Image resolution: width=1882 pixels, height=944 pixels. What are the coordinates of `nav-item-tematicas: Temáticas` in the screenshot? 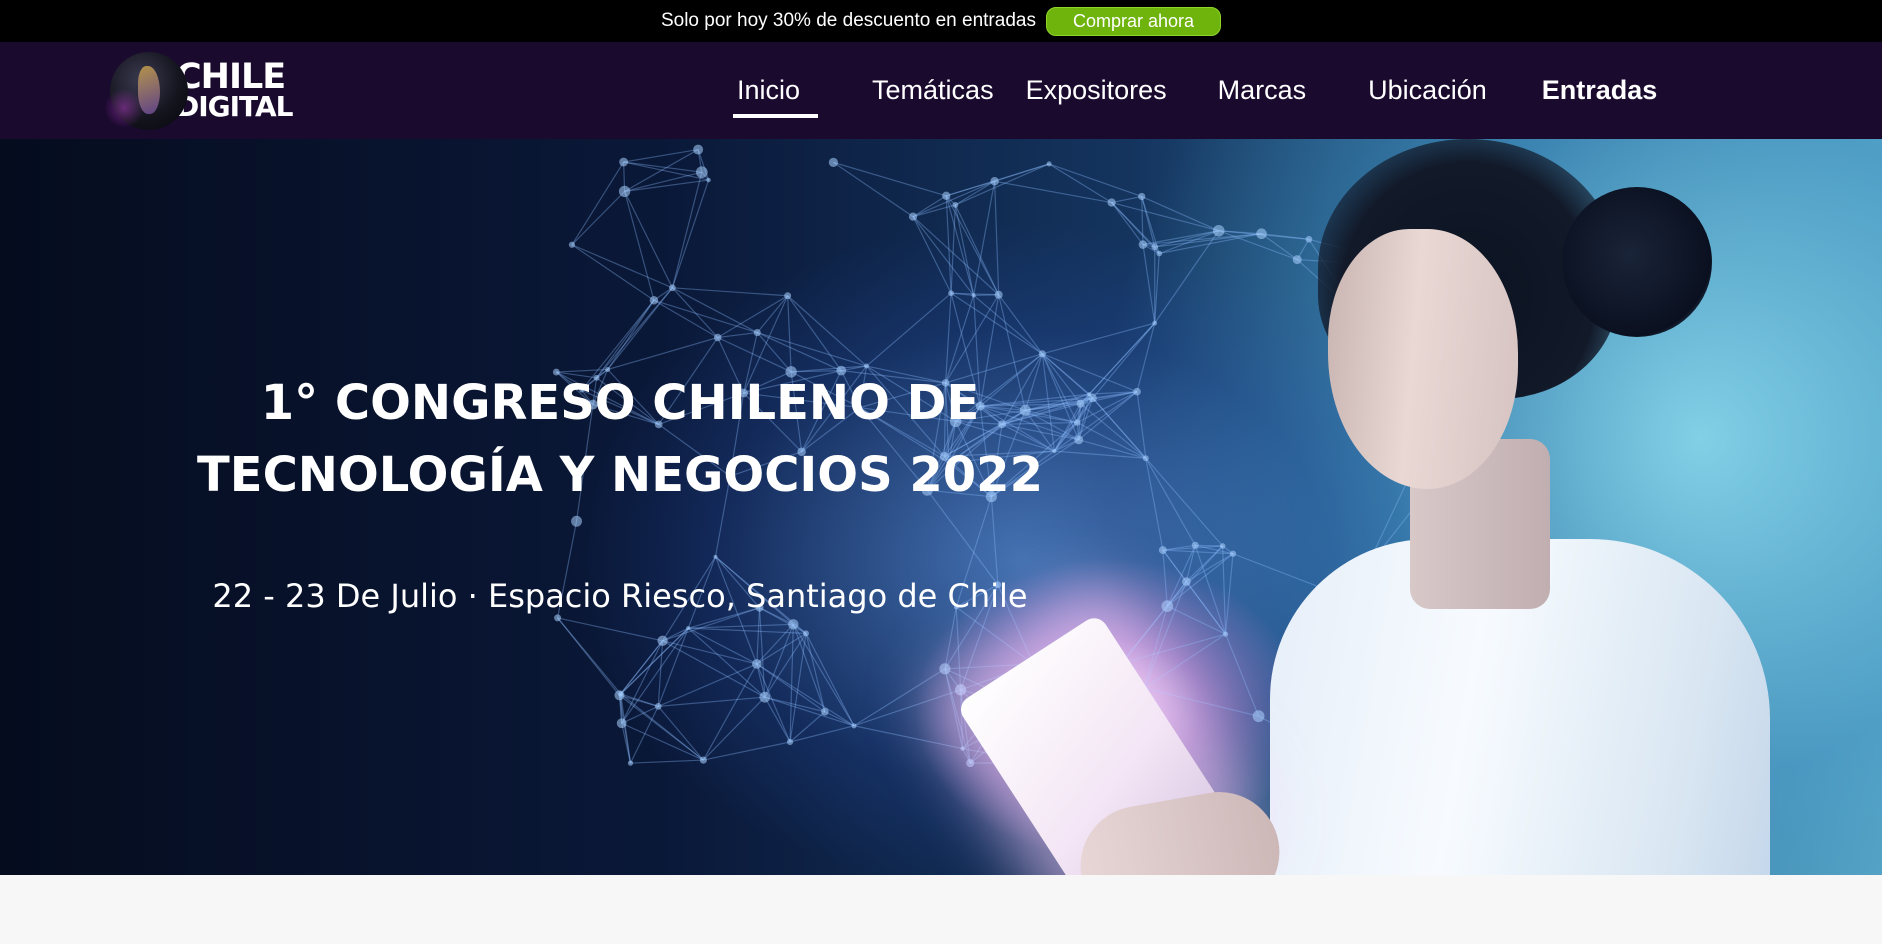 It's located at (933, 90).